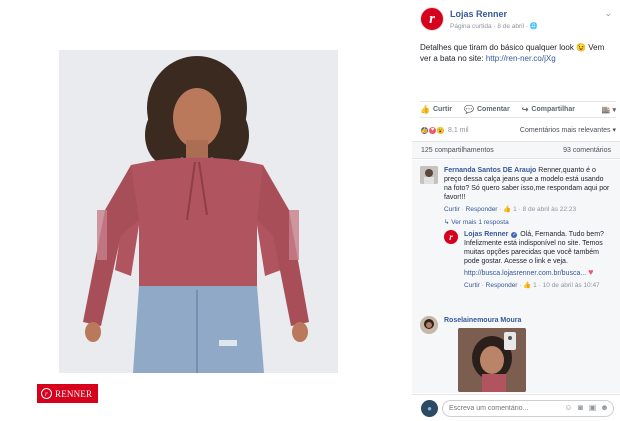 The height and width of the screenshot is (421, 620). I want to click on comment-attached-photo, so click(492, 360).